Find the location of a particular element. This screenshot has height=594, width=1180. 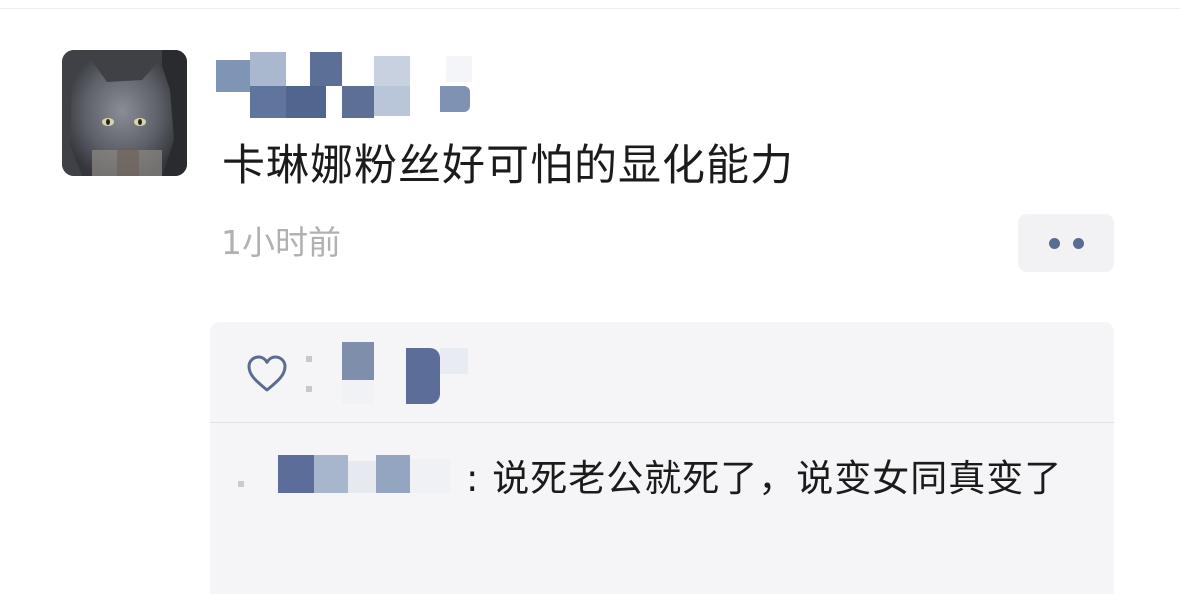

cat-avatar-image is located at coordinates (124, 113).